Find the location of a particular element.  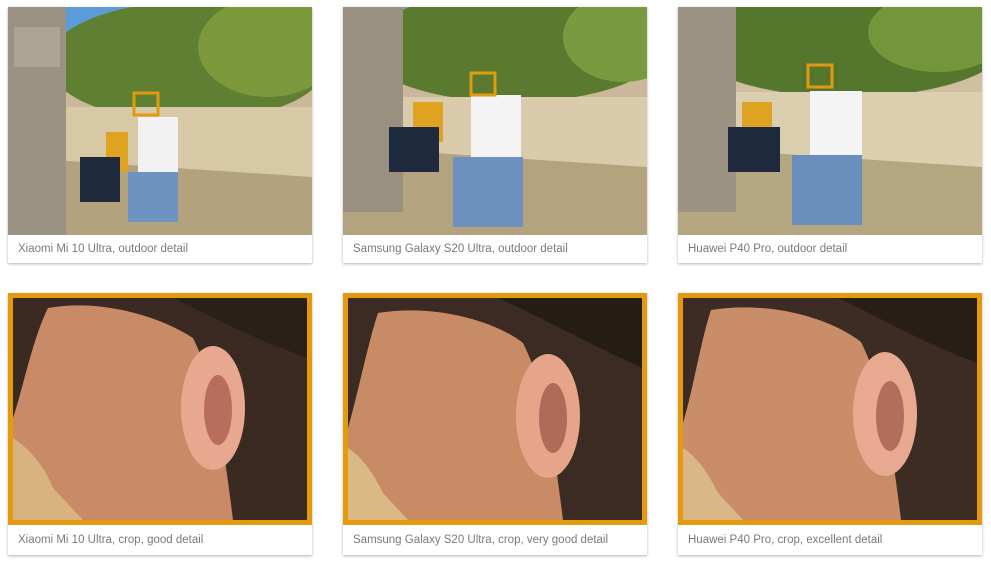

outdoor-card-xiaomi: Xiaomi Mi 10 Ultra, outdoor detail is located at coordinates (160, 135).